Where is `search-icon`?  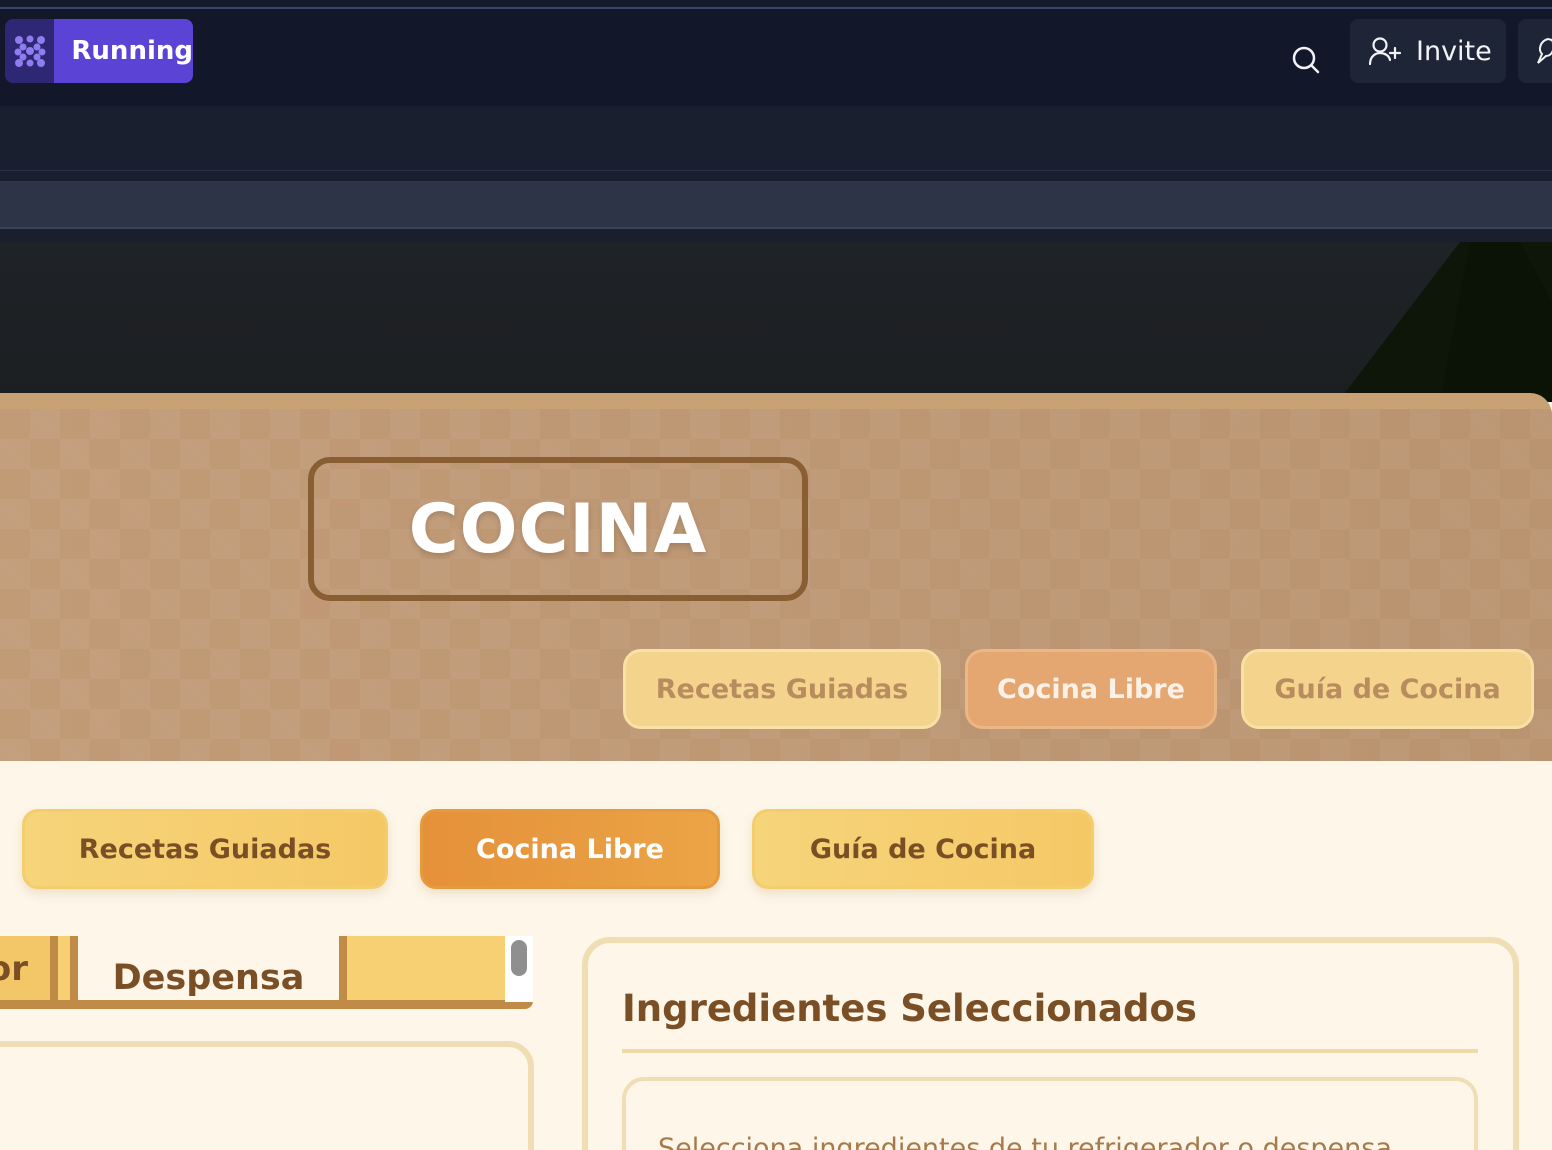 search-icon is located at coordinates (1306, 60).